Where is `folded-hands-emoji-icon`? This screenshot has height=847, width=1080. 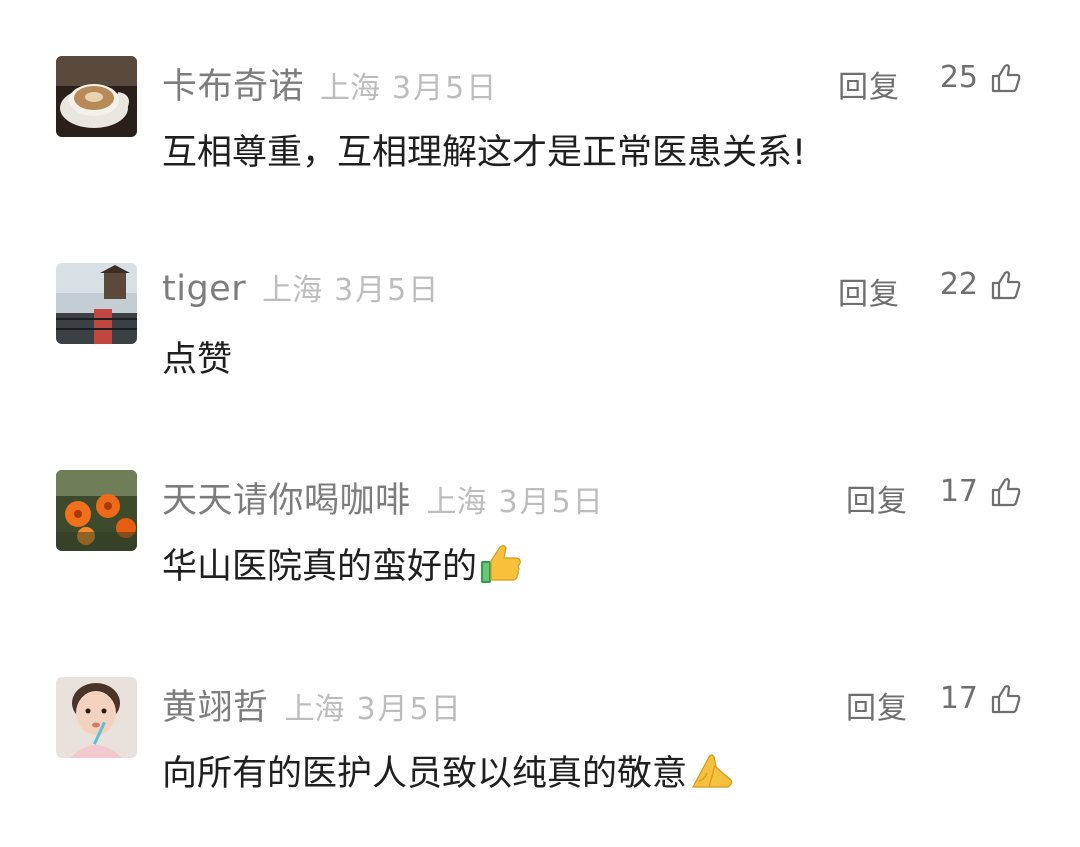
folded-hands-emoji-icon is located at coordinates (713, 771).